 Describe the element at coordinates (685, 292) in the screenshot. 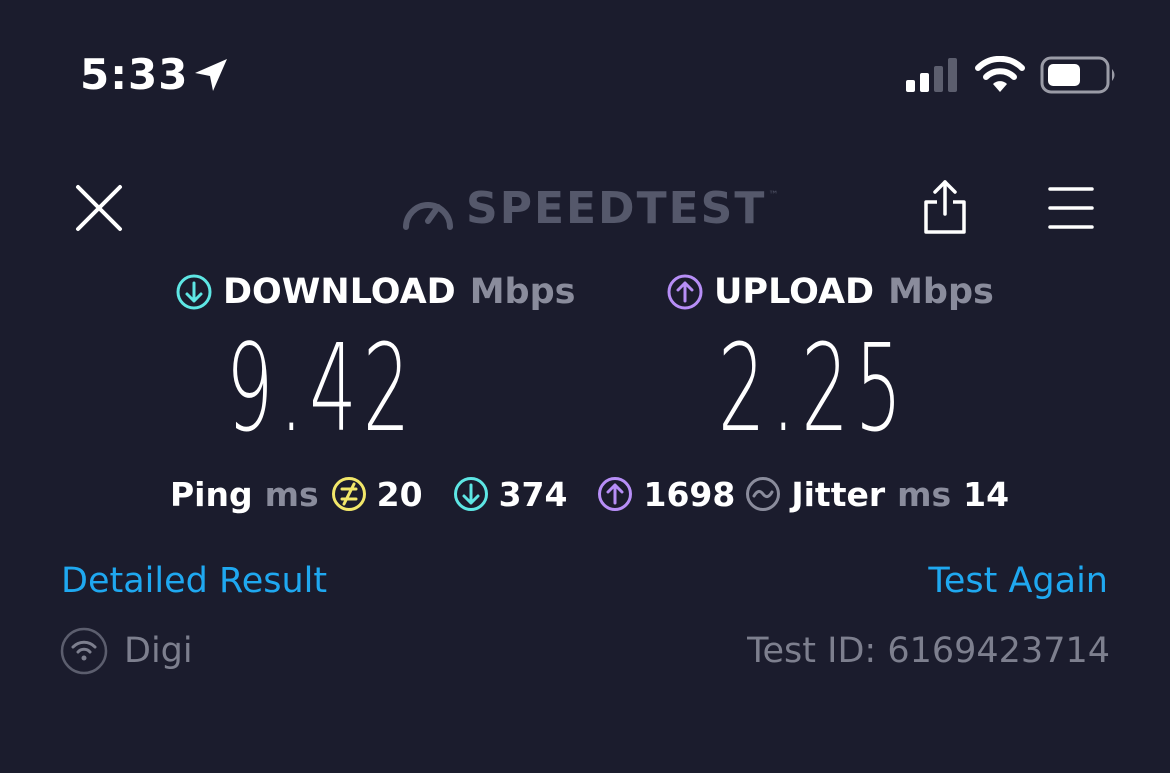

I see `upload-arrow-icon` at that location.